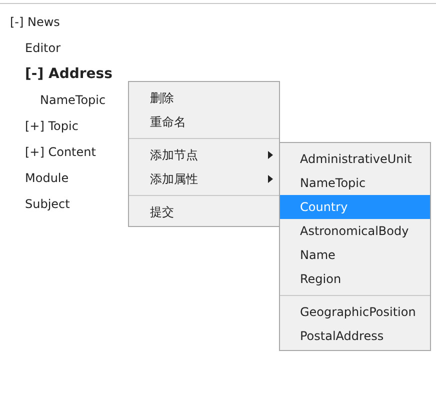 This screenshot has width=436, height=417. I want to click on tree-node: [-] Address, so click(68, 74).